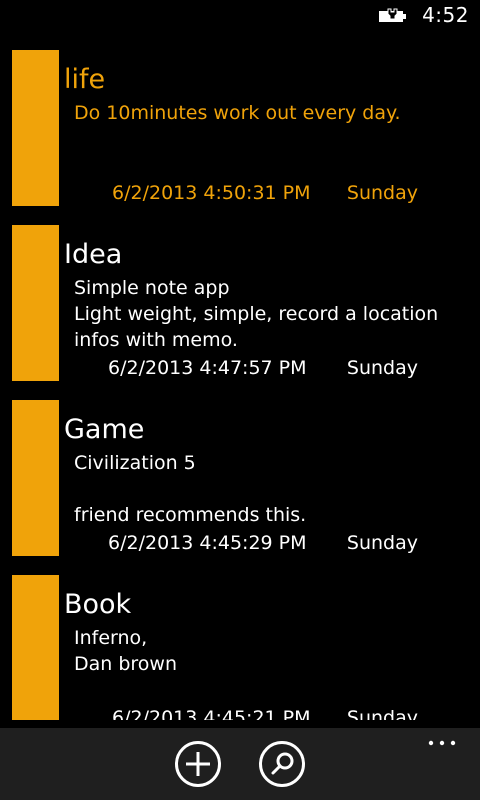  Describe the element at coordinates (240, 764) in the screenshot. I see `application-bar` at that location.